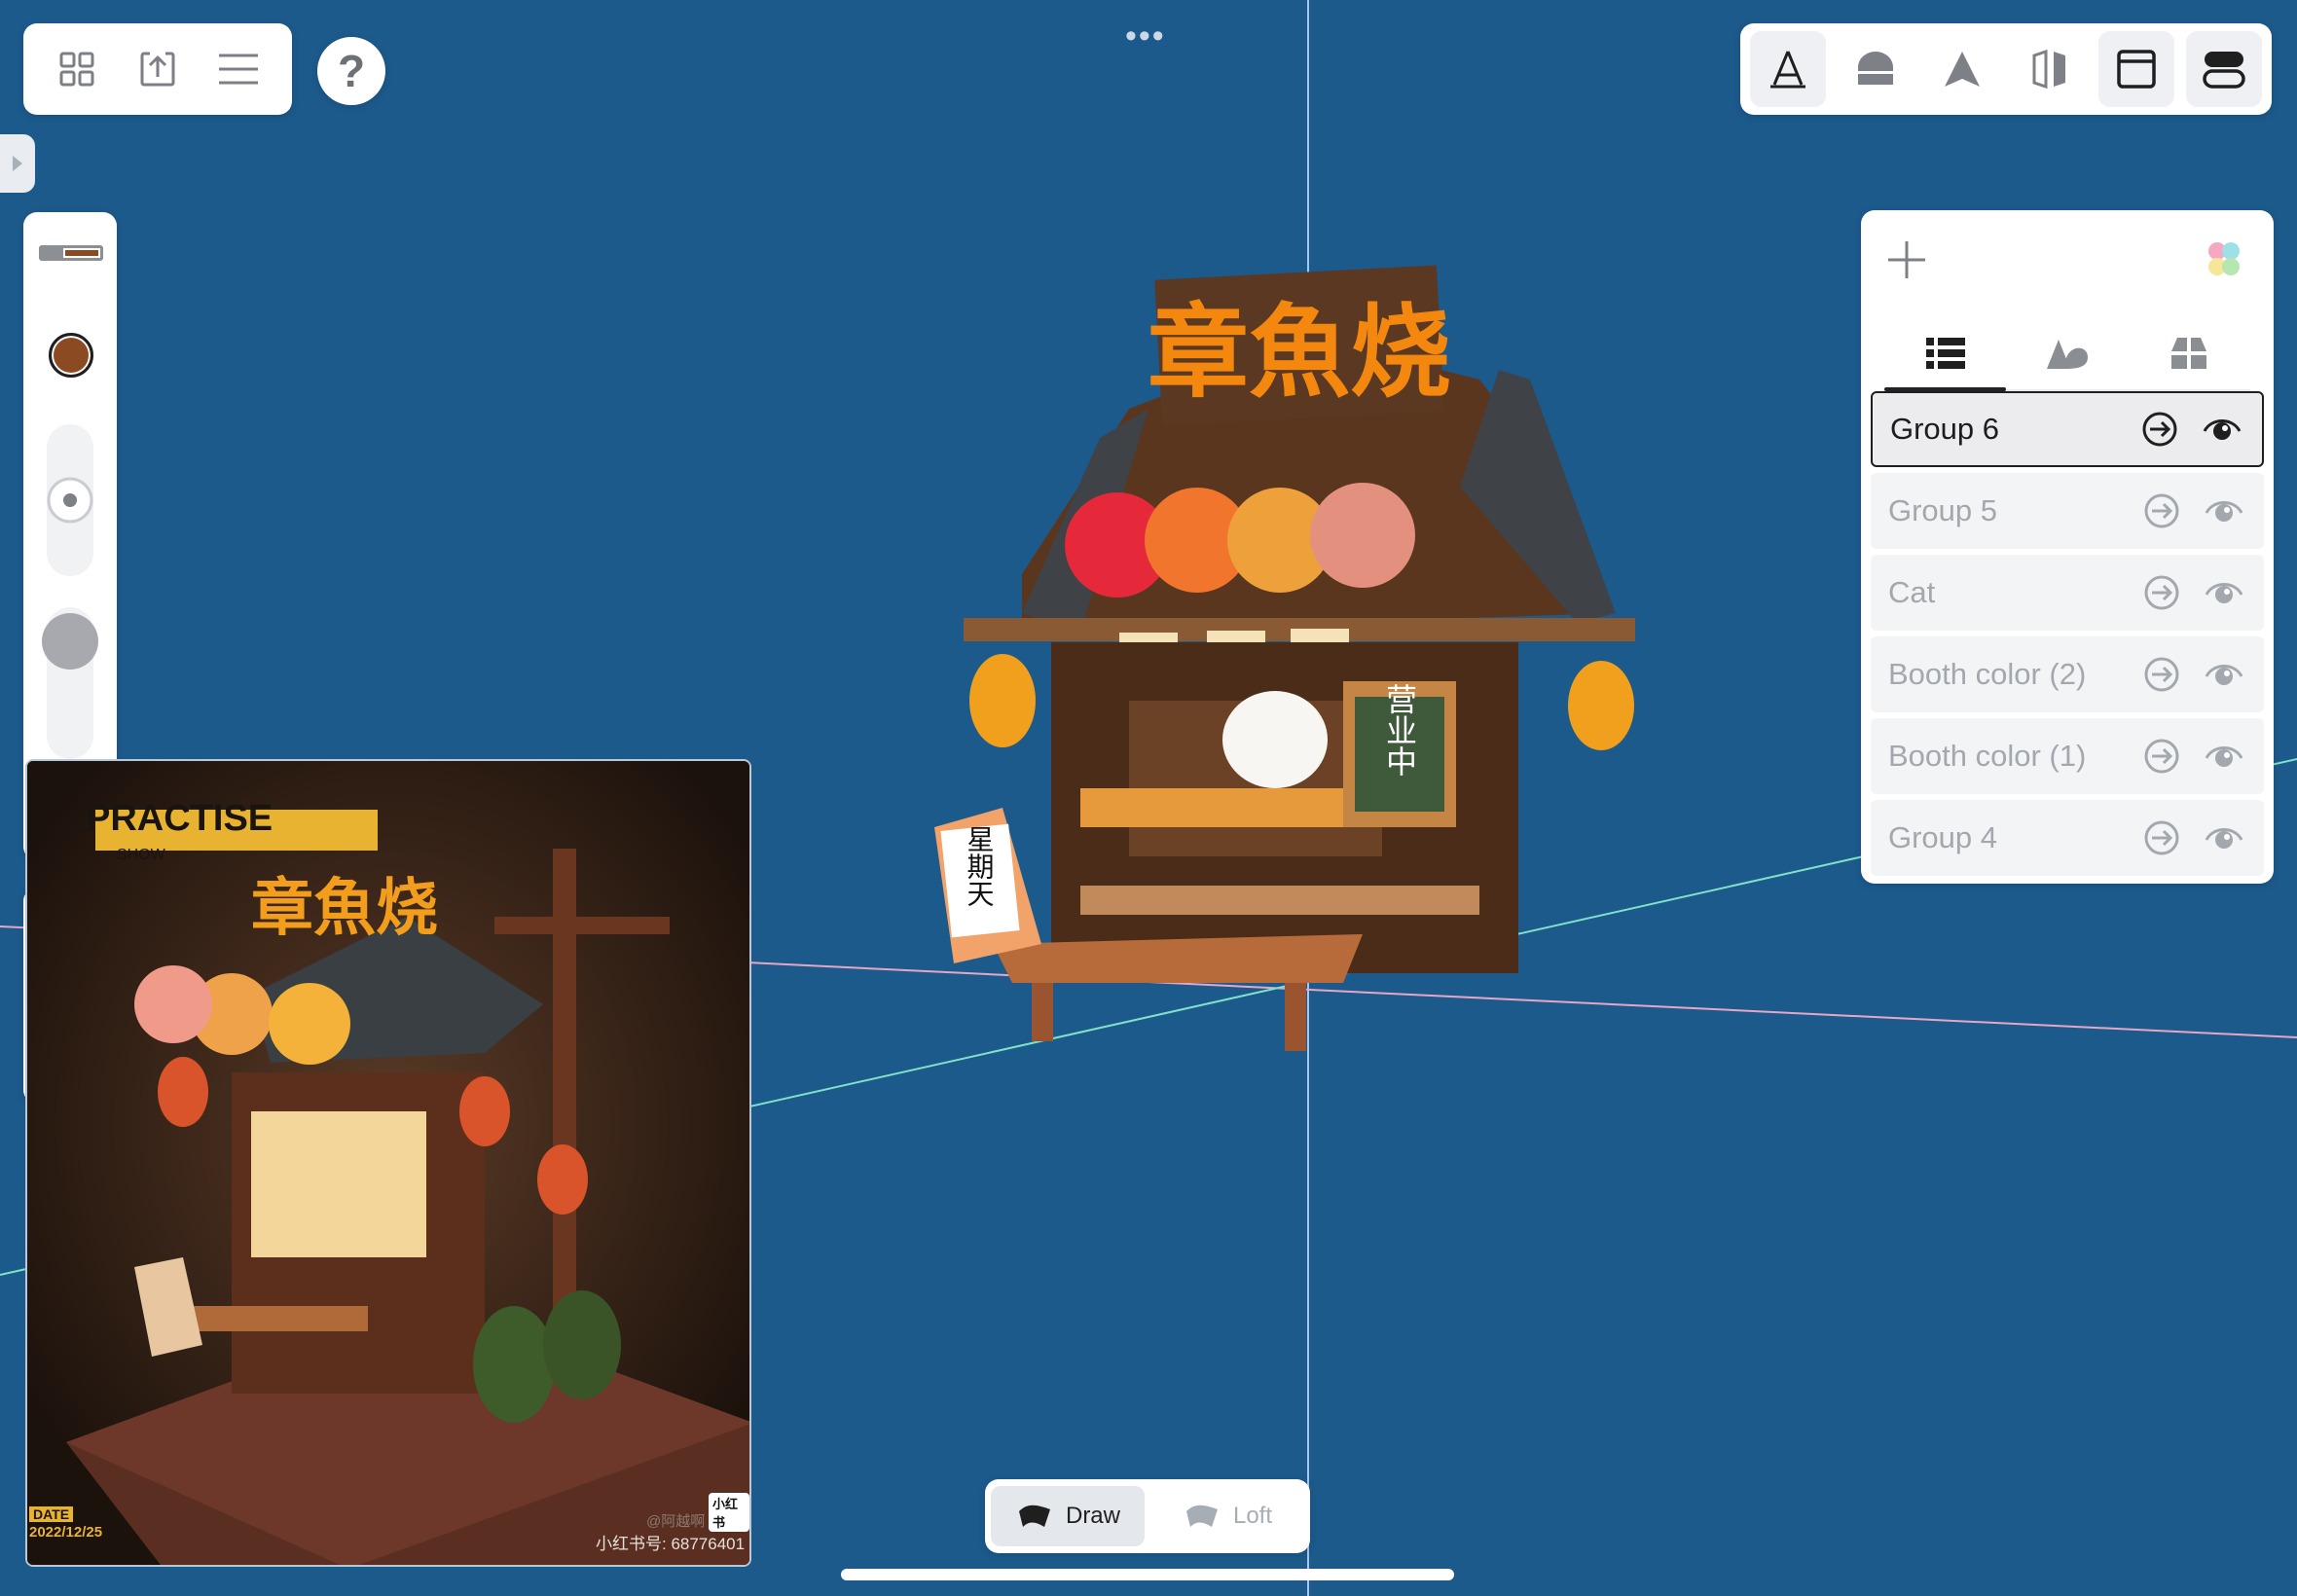 The image size is (2297, 1596). I want to click on opacity-thumb, so click(70, 641).